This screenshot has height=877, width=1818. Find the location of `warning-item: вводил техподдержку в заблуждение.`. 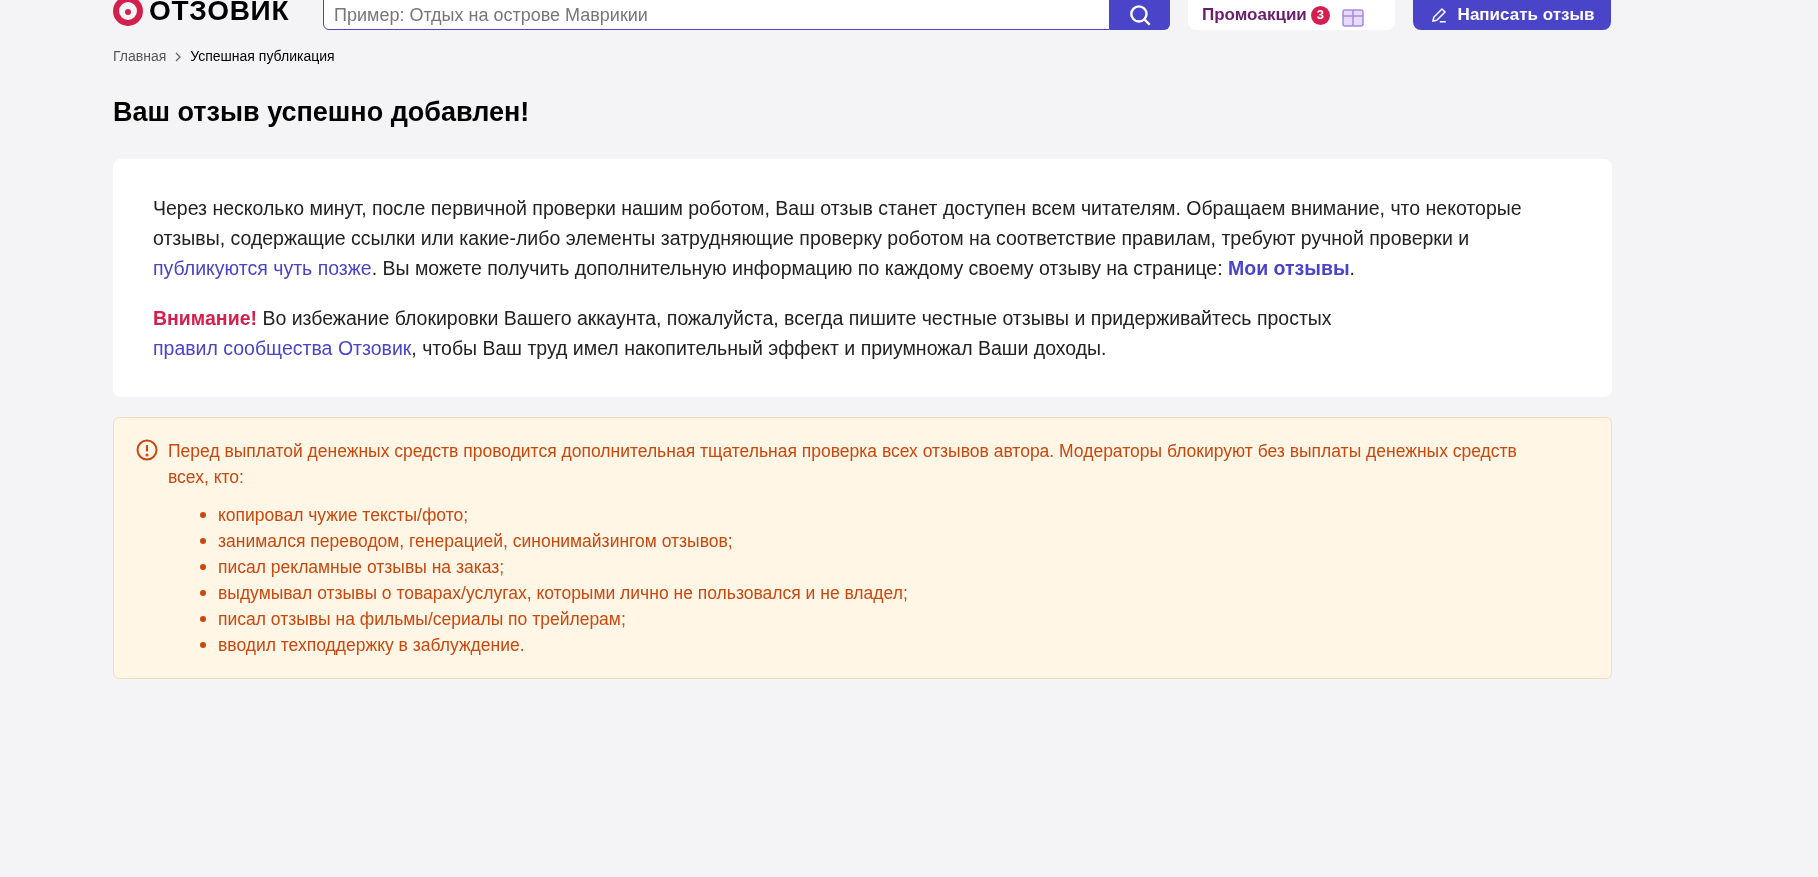

warning-item: вводил техподдержку в заблуждение. is located at coordinates (371, 645).